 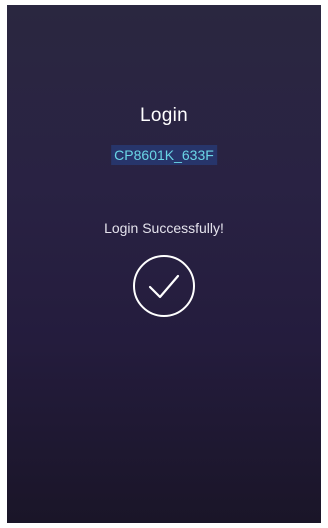 What do you see at coordinates (164, 155) in the screenshot?
I see `device-name: CP8601K_633F` at bounding box center [164, 155].